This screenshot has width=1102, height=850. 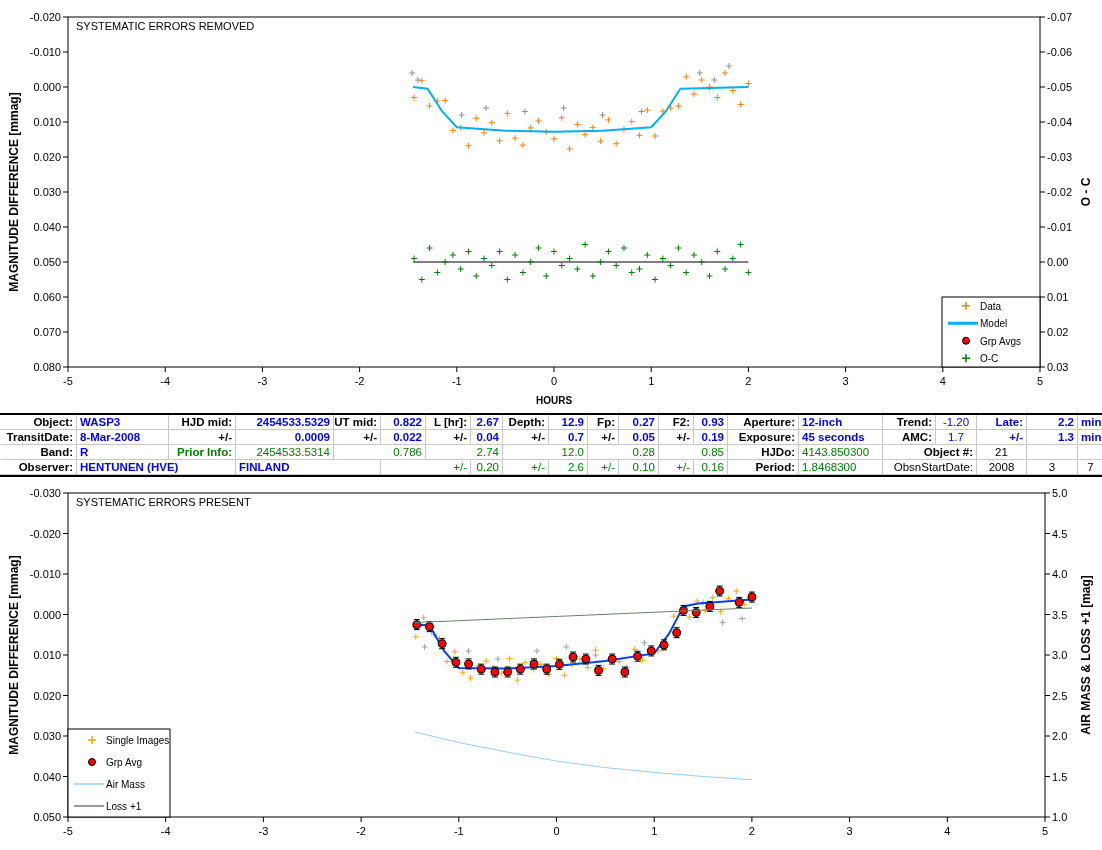 I want to click on axis-tick-label: 0.02, so click(x=1058, y=332).